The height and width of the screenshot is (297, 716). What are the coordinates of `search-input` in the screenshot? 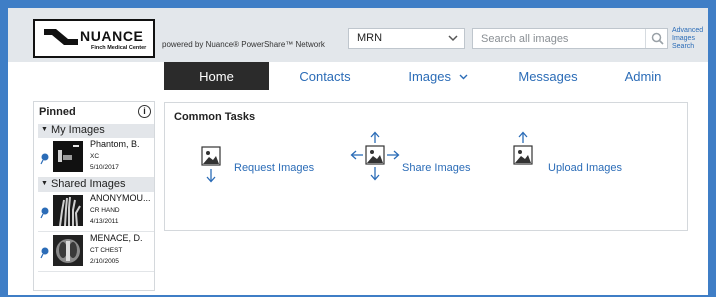 It's located at (557, 39).